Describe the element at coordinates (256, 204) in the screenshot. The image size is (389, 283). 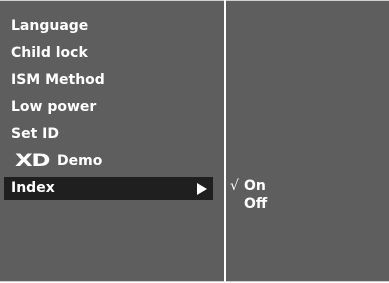
I see `option-label: Off` at that location.